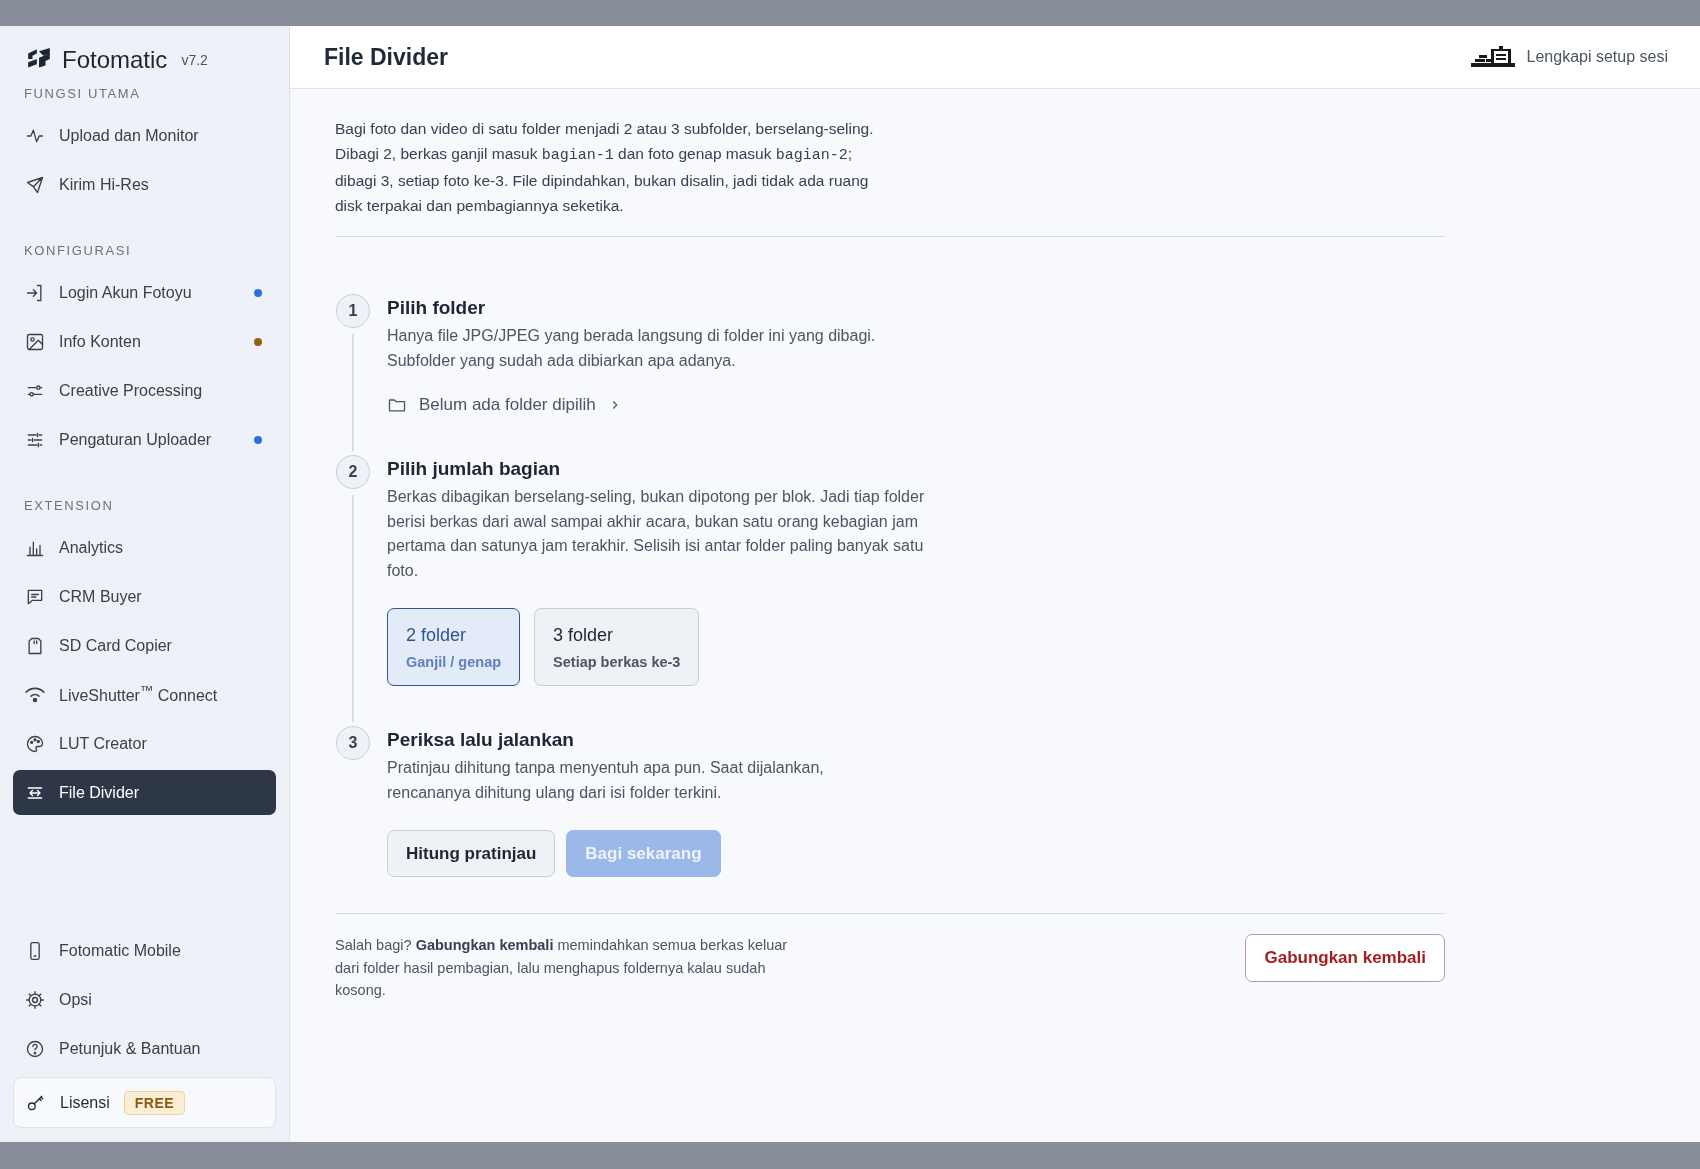 Image resolution: width=1700 pixels, height=1169 pixels. What do you see at coordinates (35, 999) in the screenshot?
I see `settings-icon` at bounding box center [35, 999].